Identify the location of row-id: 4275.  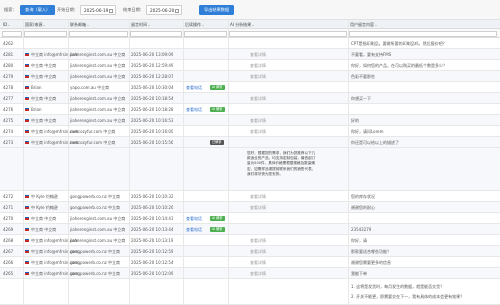
(8, 120).